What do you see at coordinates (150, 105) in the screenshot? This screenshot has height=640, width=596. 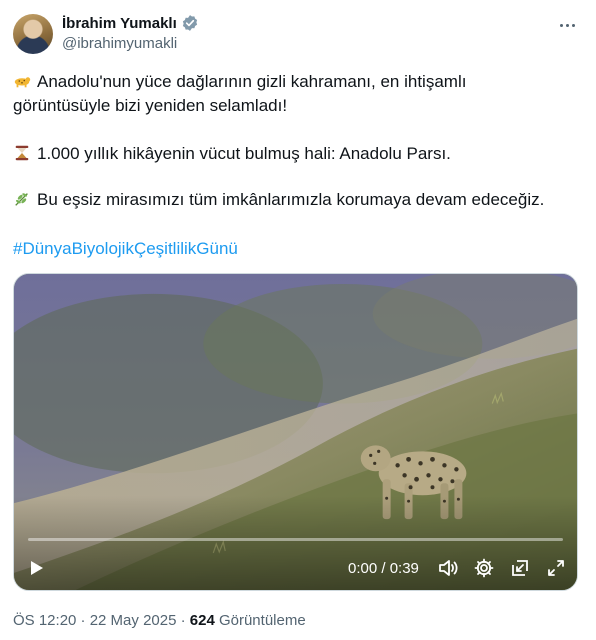 I see `tweet-line-2: görüntüsüyle bizi yeniden selamladı!` at bounding box center [150, 105].